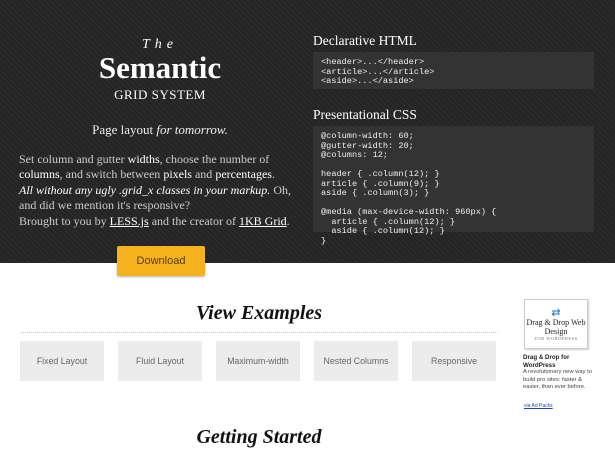  Describe the element at coordinates (193, 221) in the screenshot. I see `text: and the creator of` at that location.